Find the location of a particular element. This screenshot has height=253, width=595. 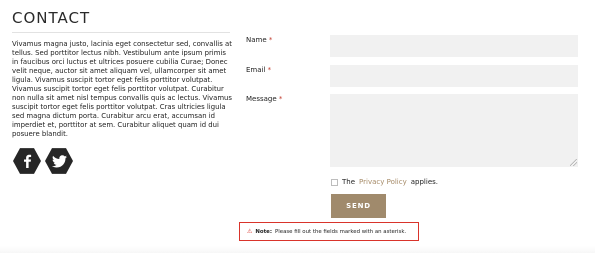

social-links is located at coordinates (43, 161).